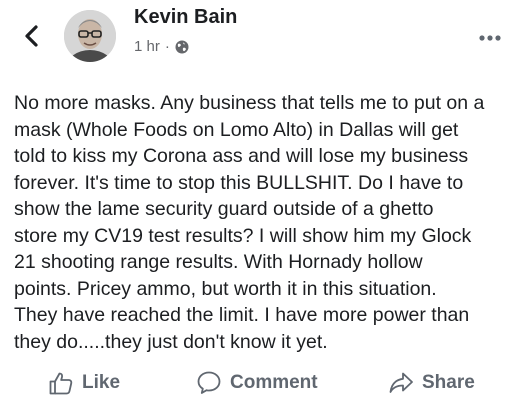 The image size is (516, 420). I want to click on share-button: Share, so click(431, 383).